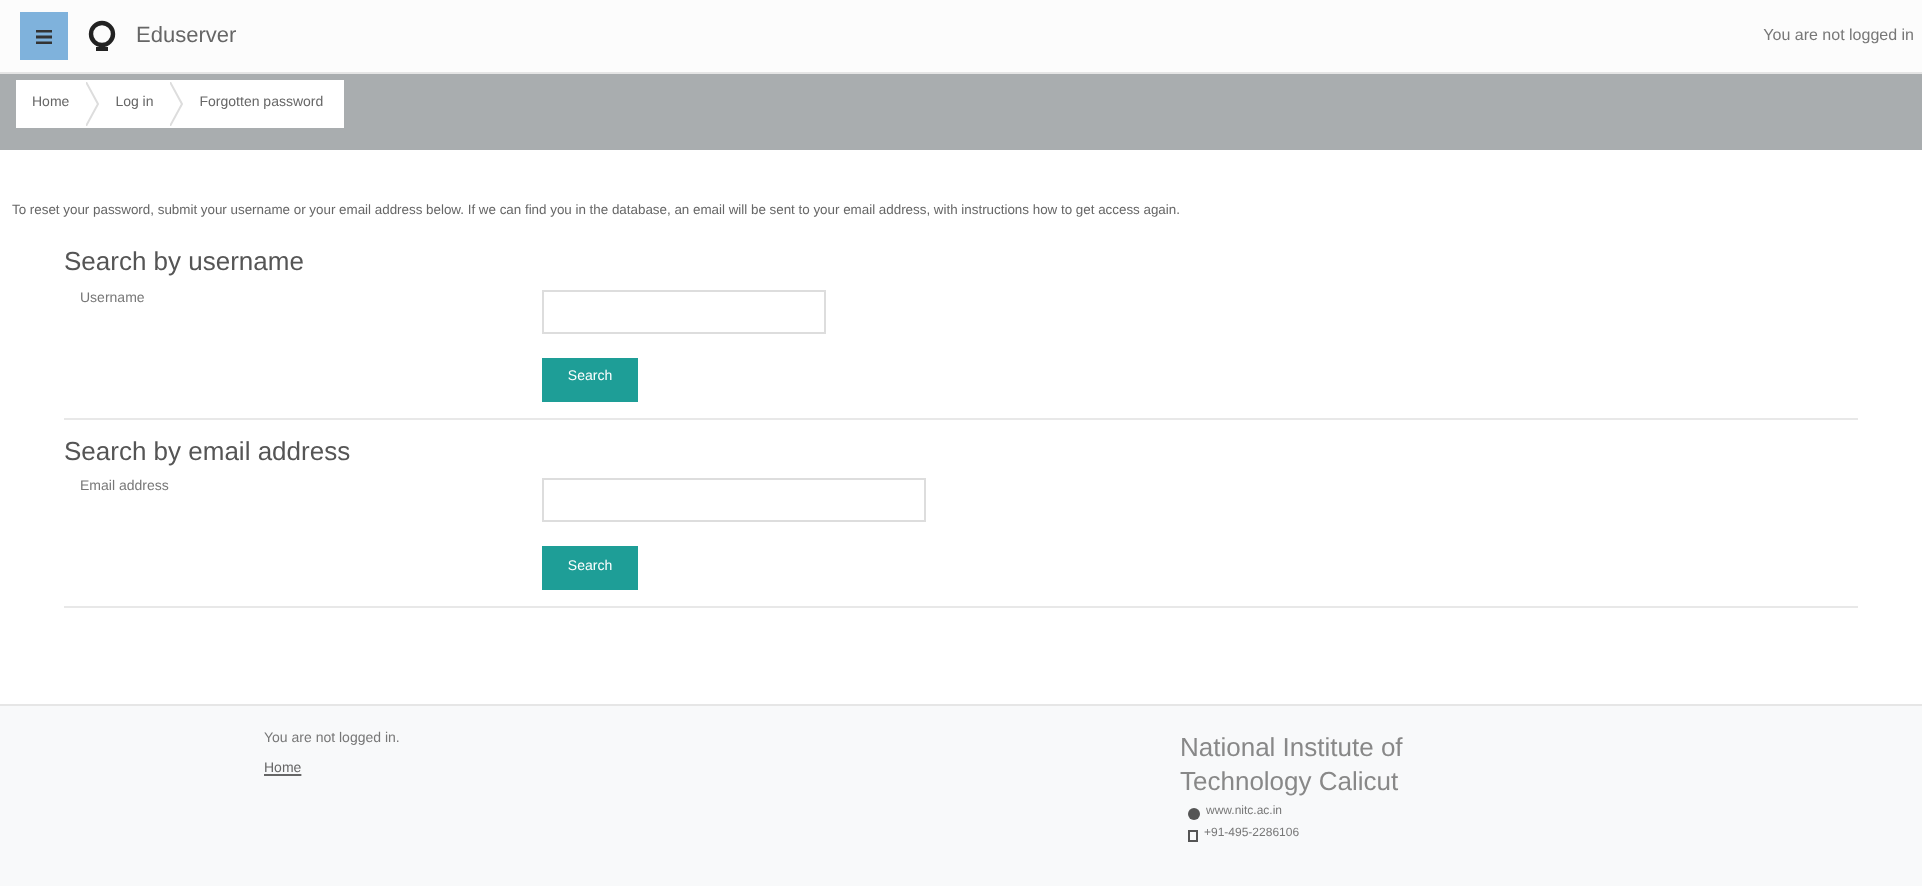  I want to click on menu-icon, so click(44, 36).